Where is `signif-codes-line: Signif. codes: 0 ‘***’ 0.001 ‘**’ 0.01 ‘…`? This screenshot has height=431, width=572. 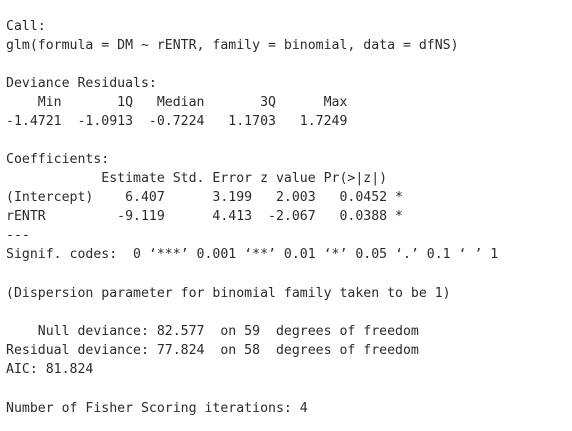
signif-codes-line: Signif. codes: 0 ‘***’ 0.001 ‘**’ 0.01 ‘… is located at coordinates (252, 254).